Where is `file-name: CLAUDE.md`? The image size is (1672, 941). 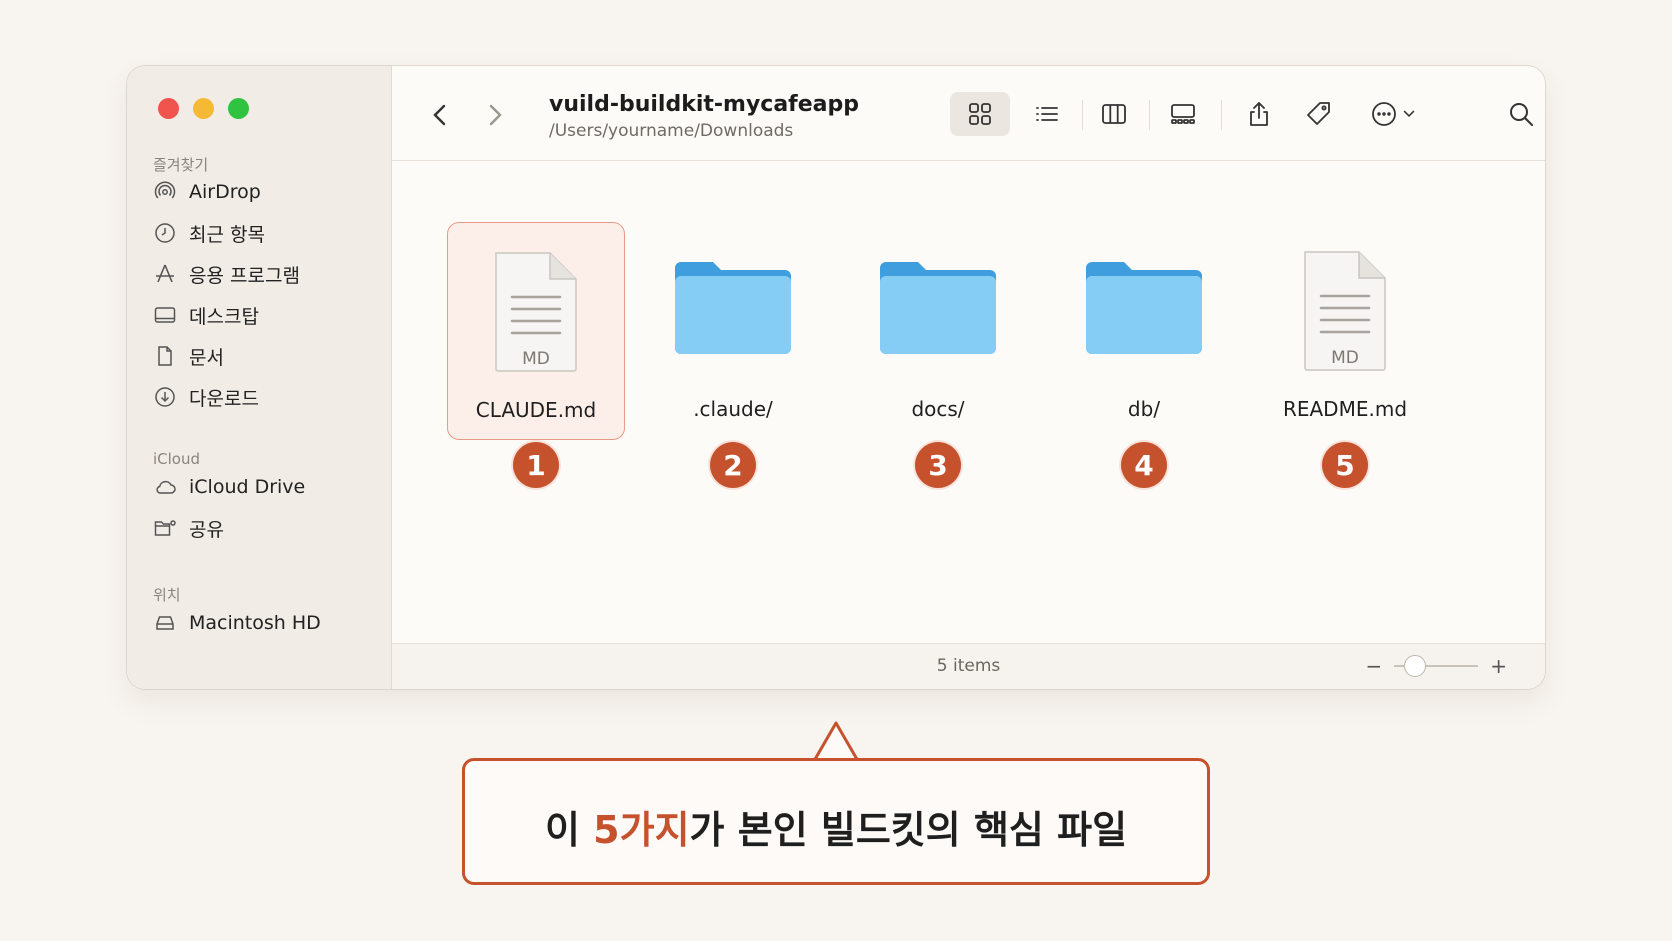
file-name: CLAUDE.md is located at coordinates (536, 410).